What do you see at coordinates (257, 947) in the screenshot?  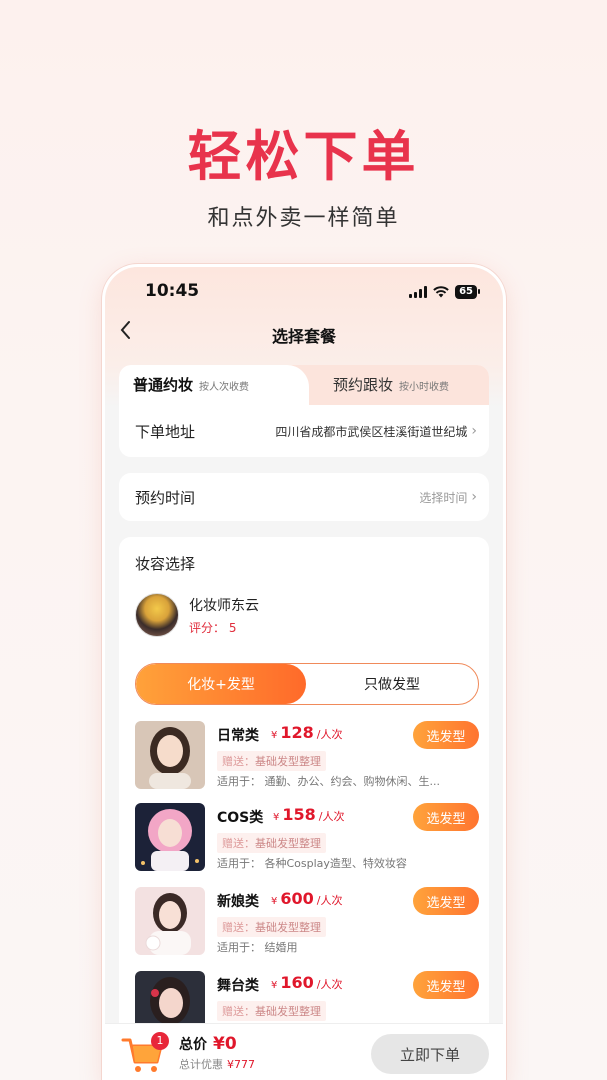 I see `package-usage: 适用于： 结婚用` at bounding box center [257, 947].